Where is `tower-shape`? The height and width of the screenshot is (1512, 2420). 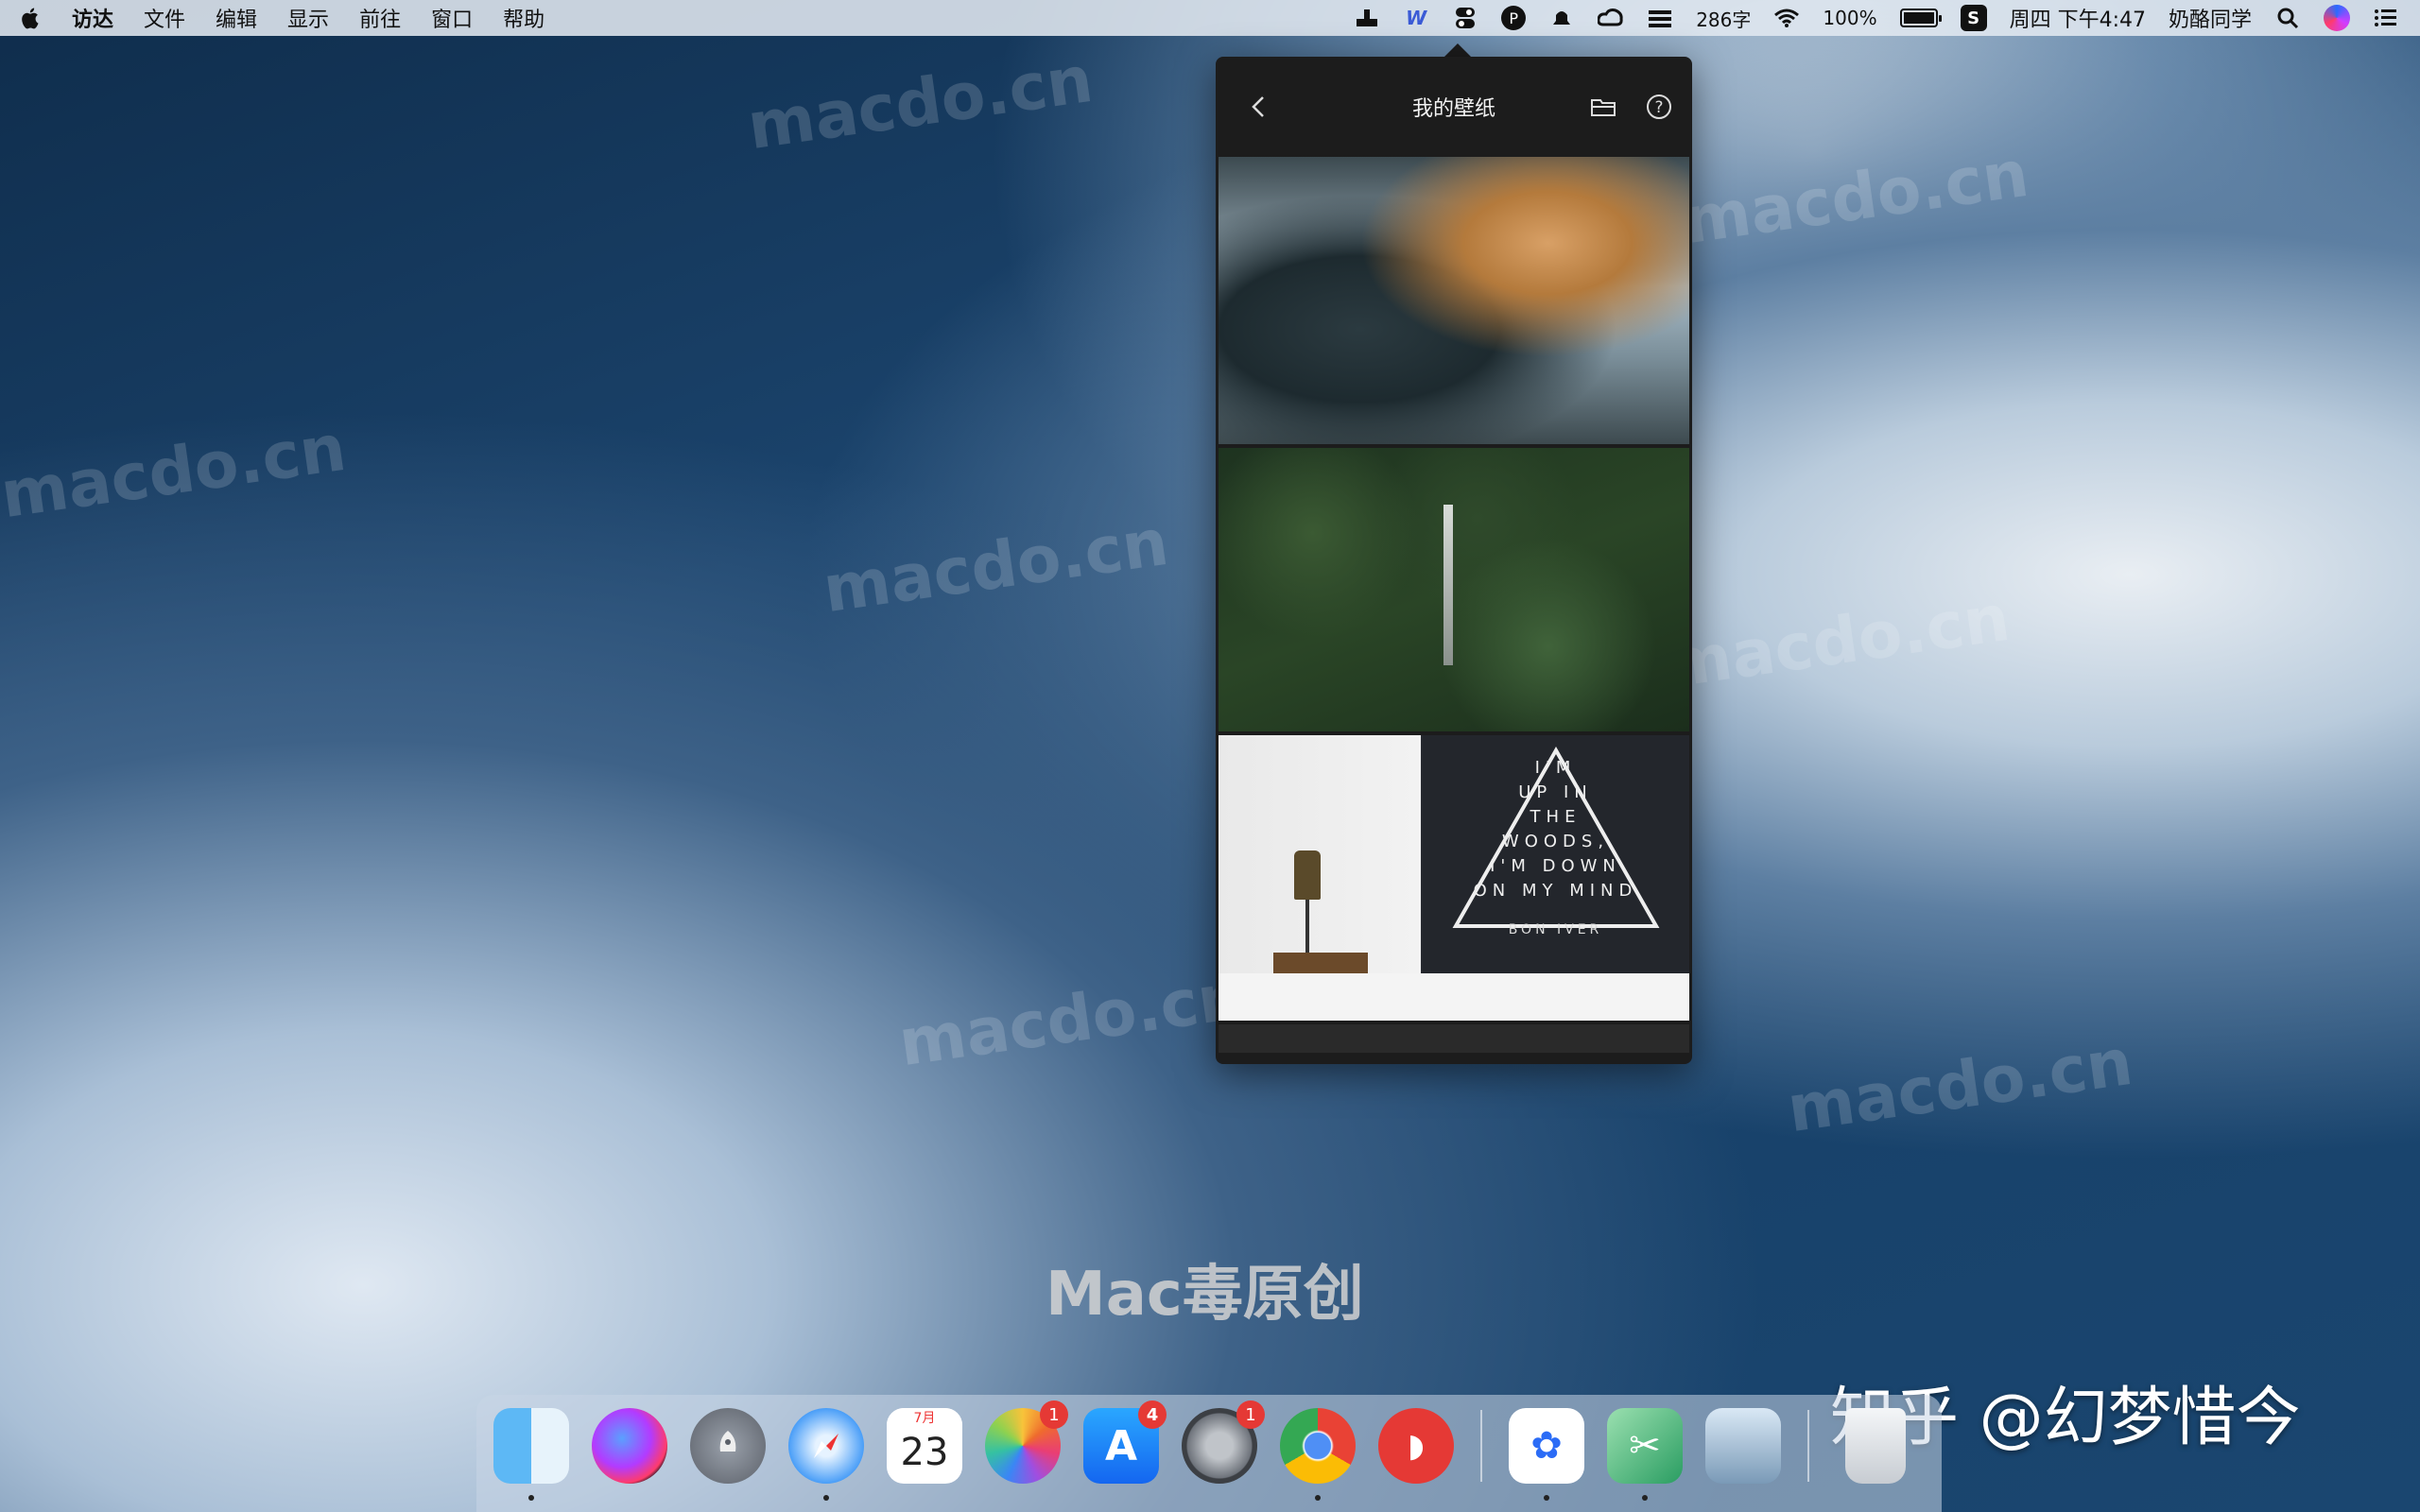 tower-shape is located at coordinates (1448, 585).